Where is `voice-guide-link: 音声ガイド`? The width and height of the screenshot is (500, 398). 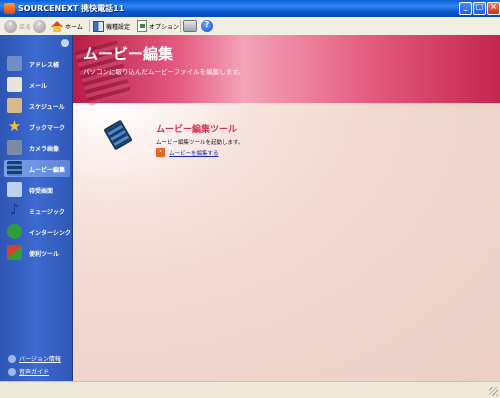
voice-guide-link: 音声ガイド is located at coordinates (28, 371).